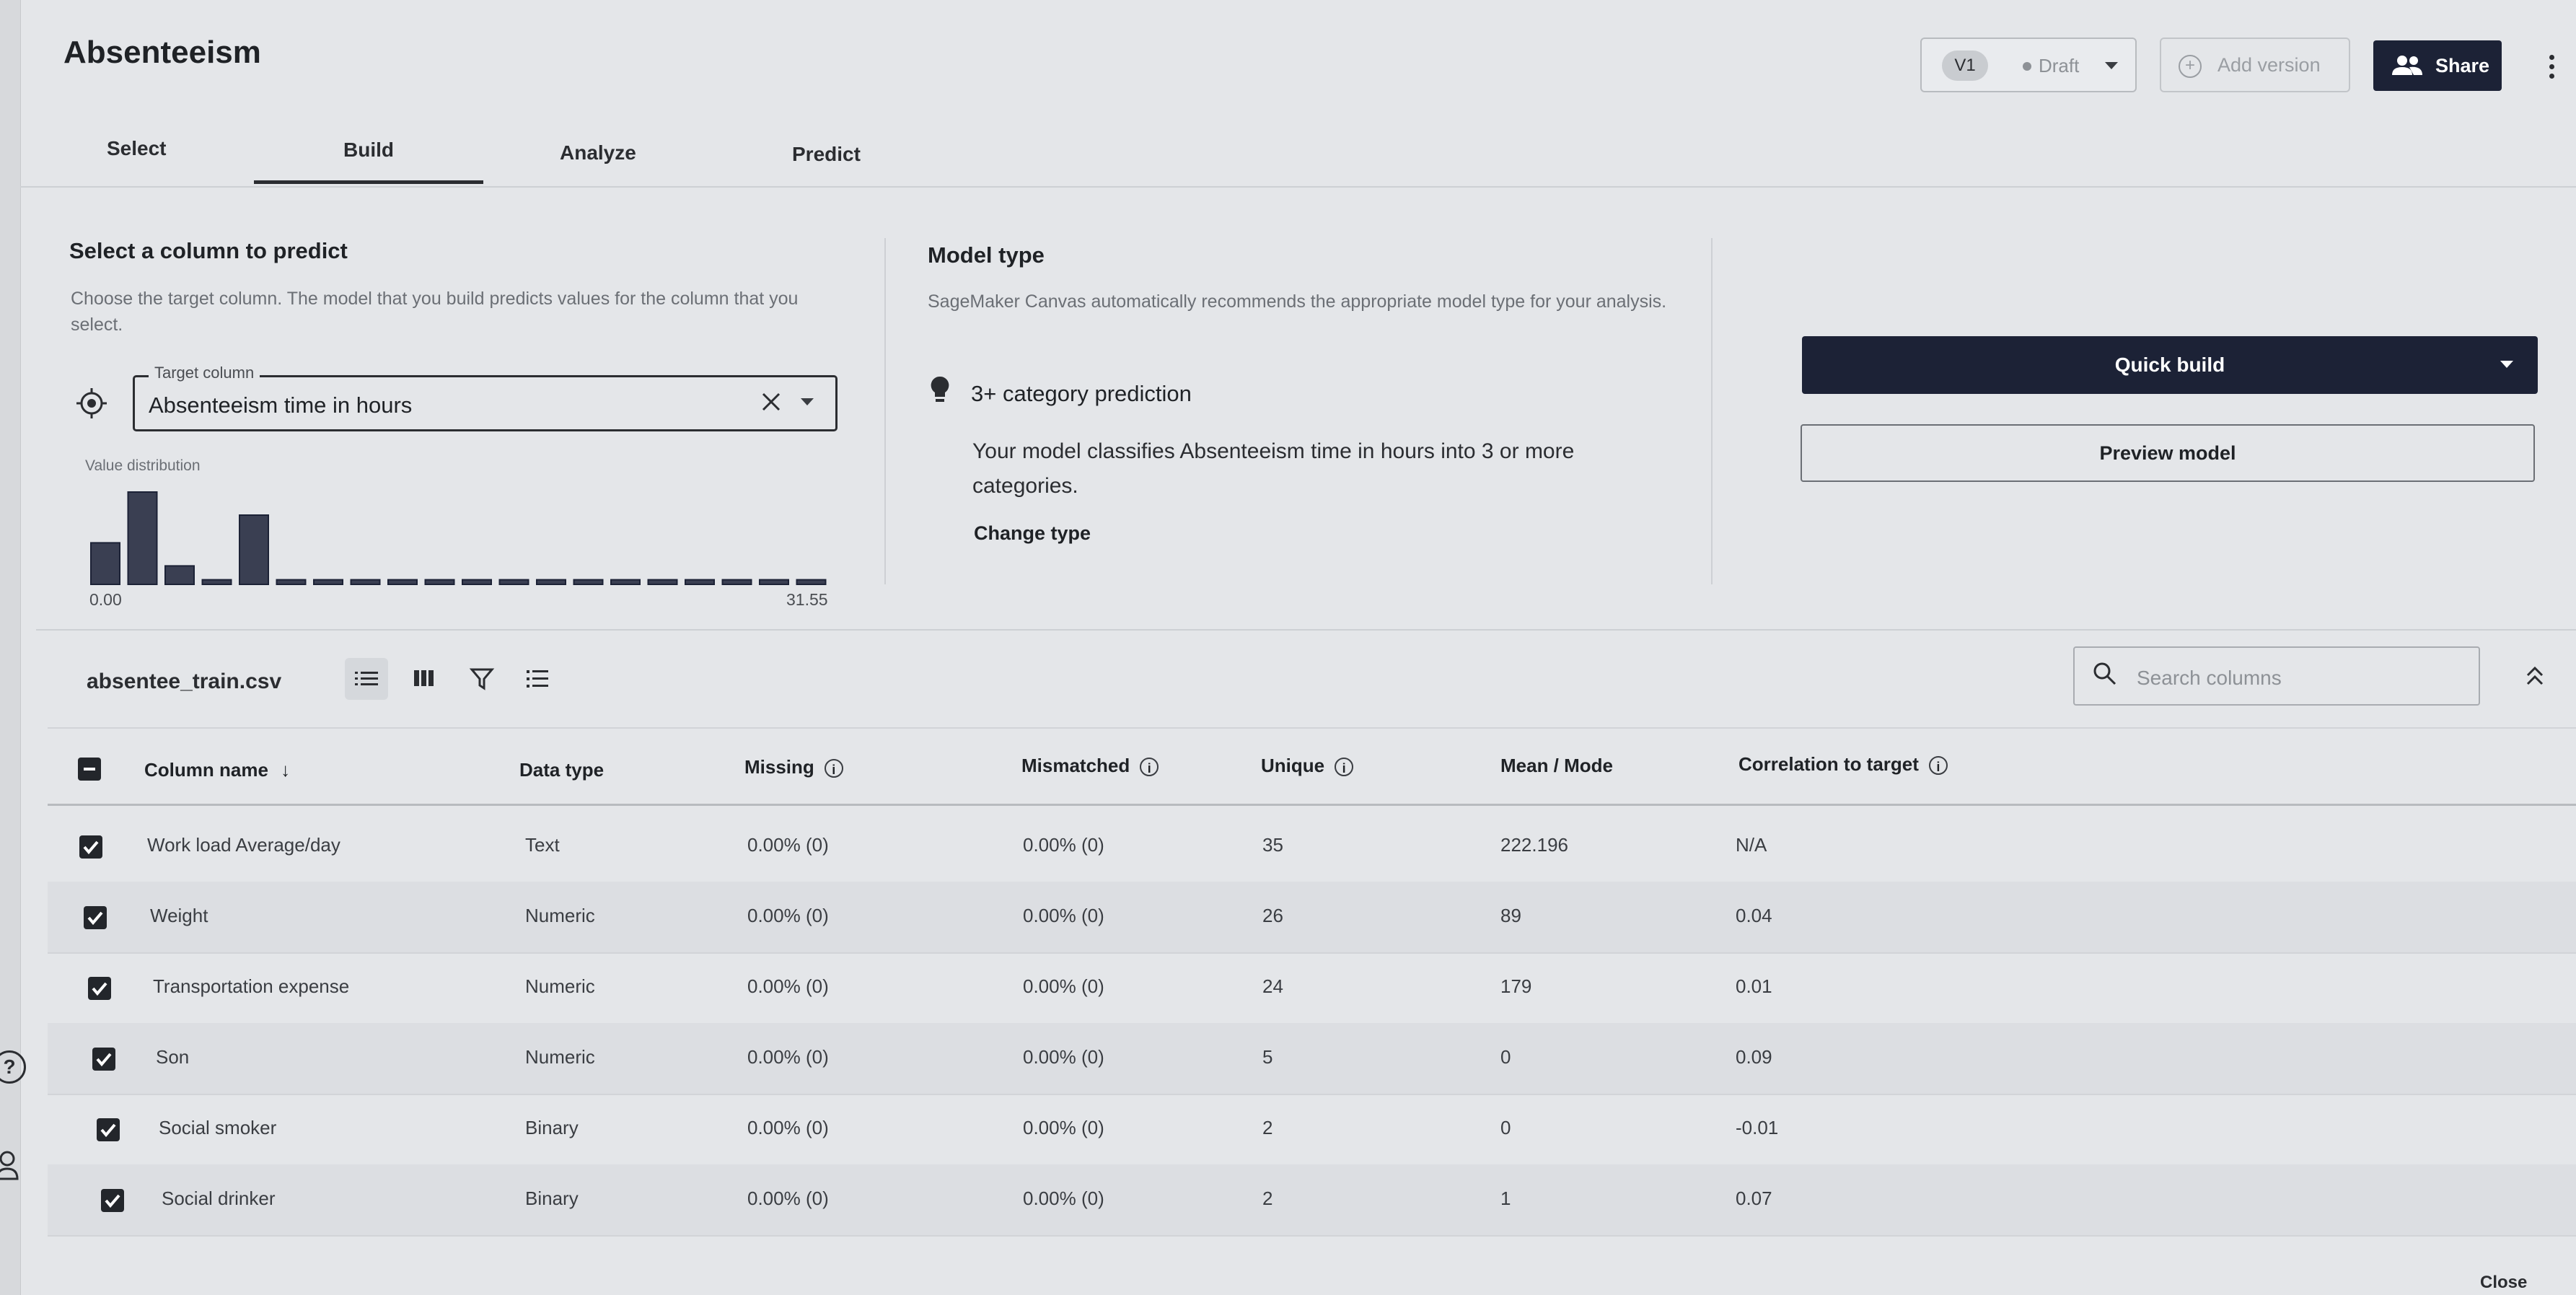 Image resolution: width=2576 pixels, height=1295 pixels. I want to click on status-label: Draft, so click(2059, 65).